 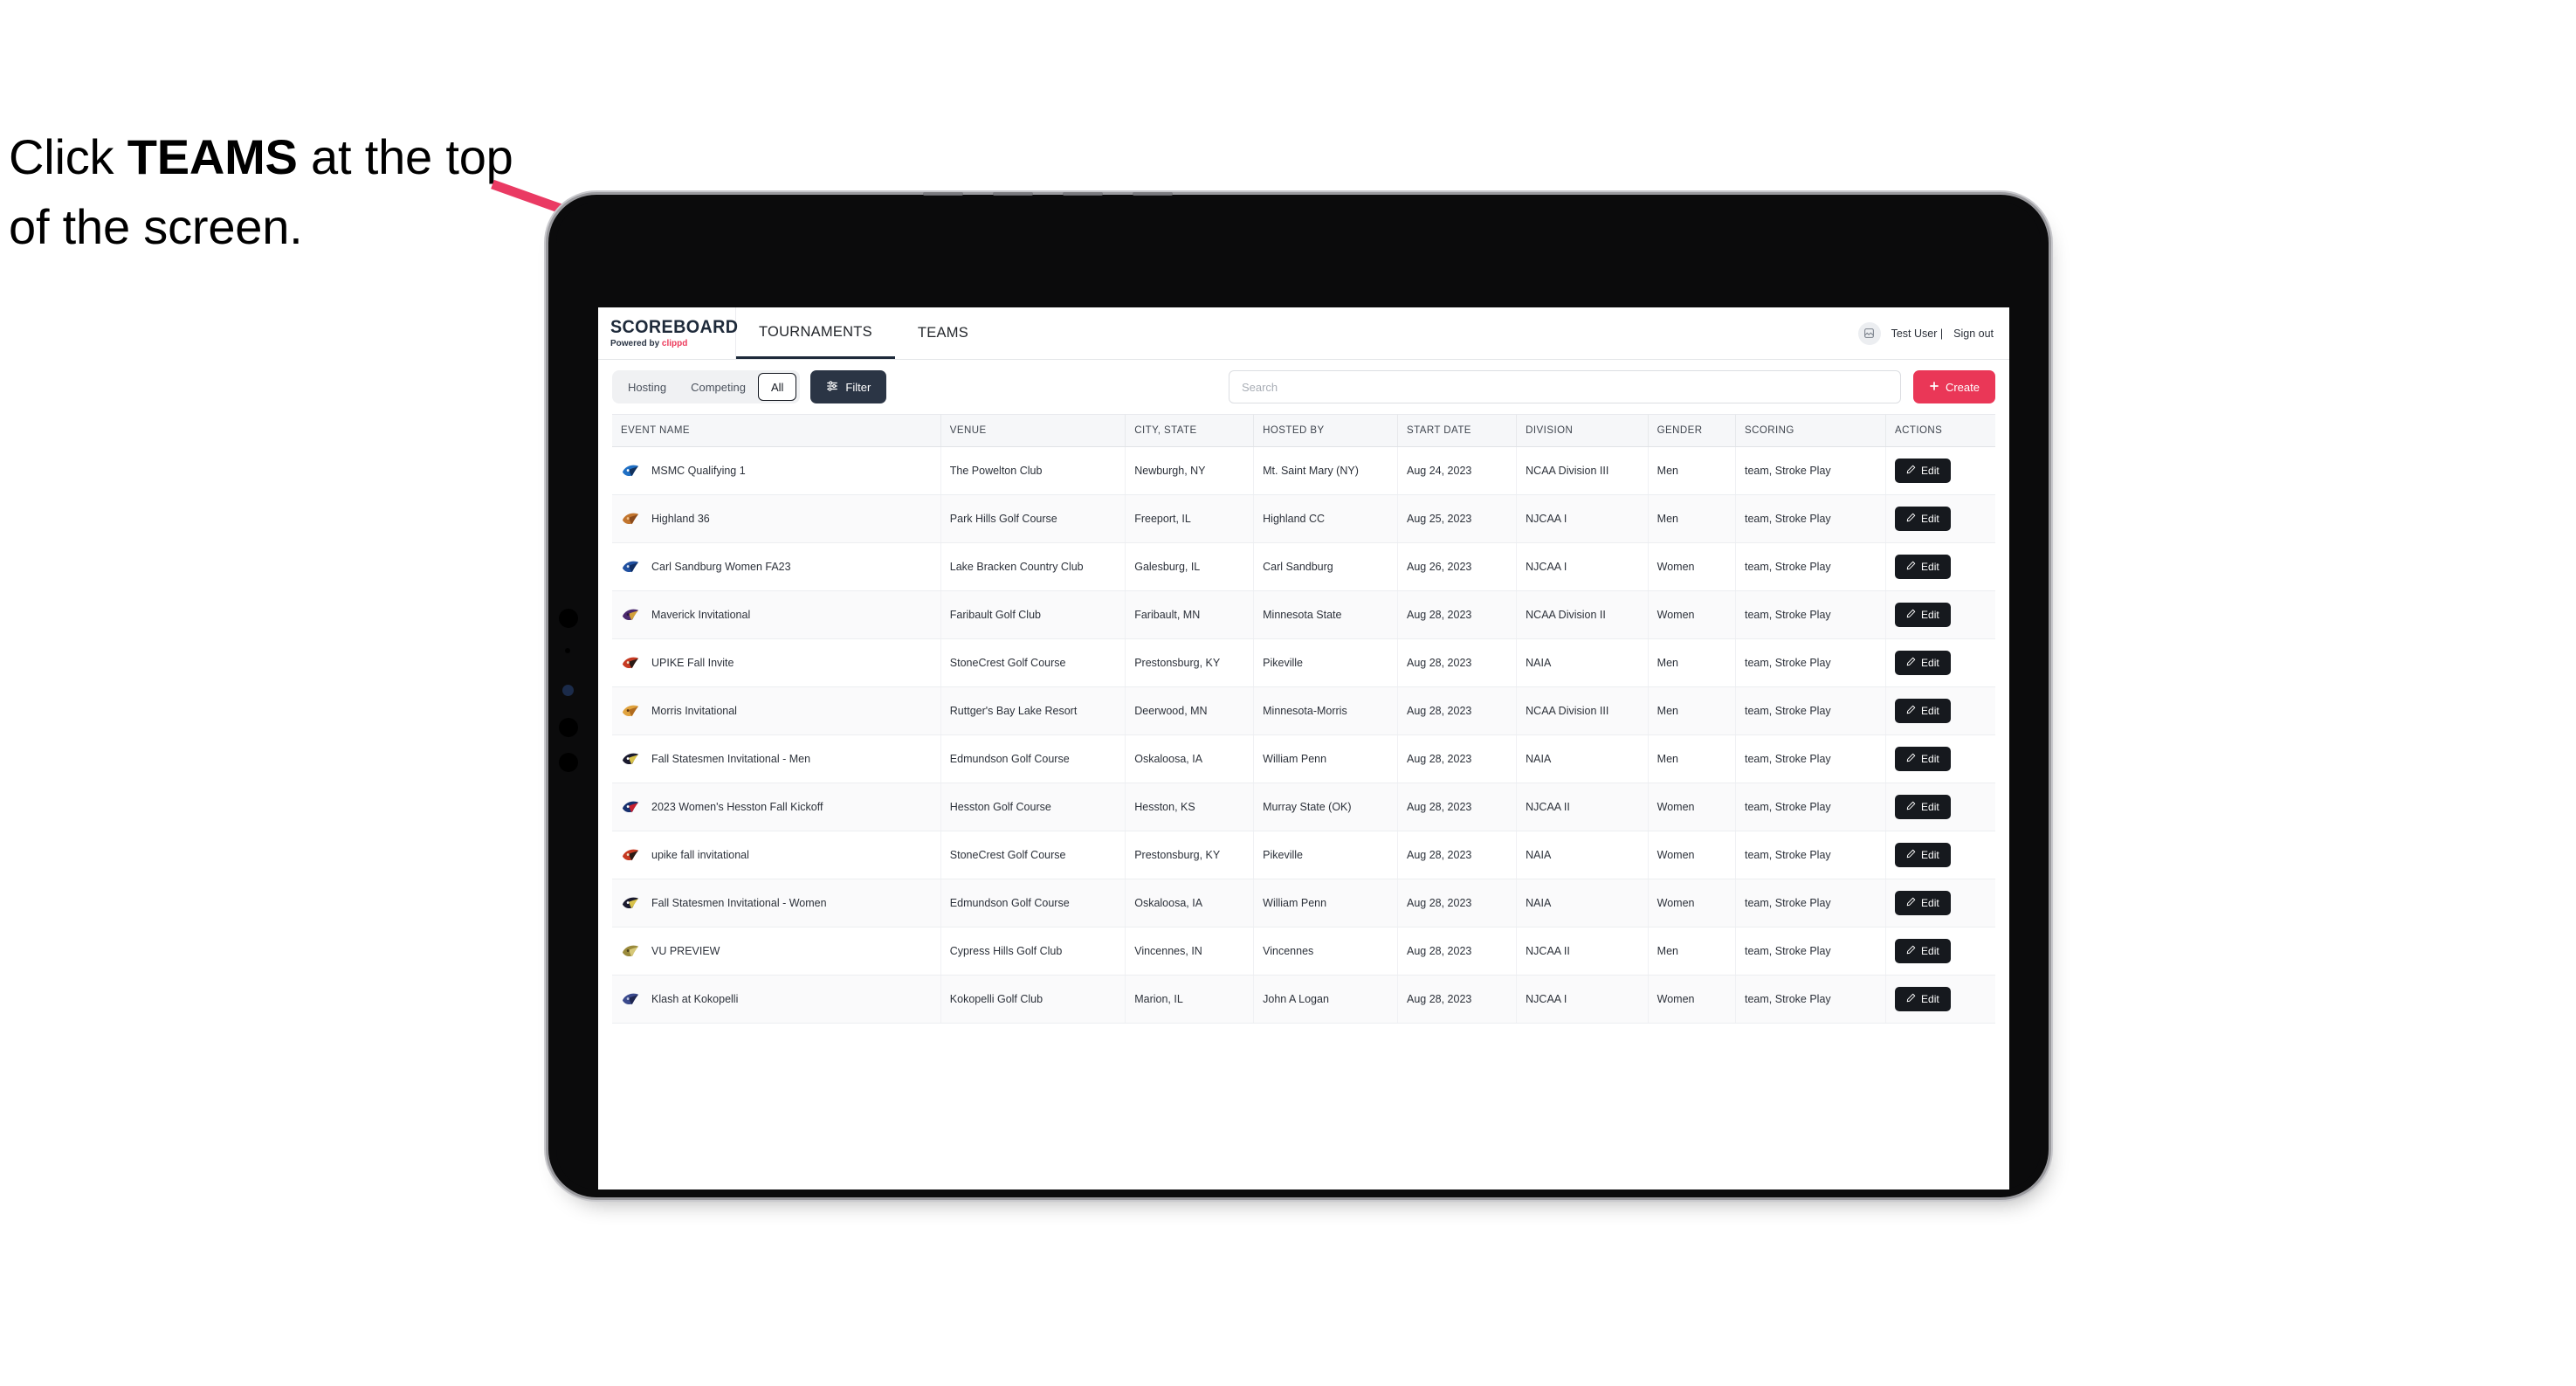 What do you see at coordinates (848, 387) in the screenshot?
I see `filter-button: Filter` at bounding box center [848, 387].